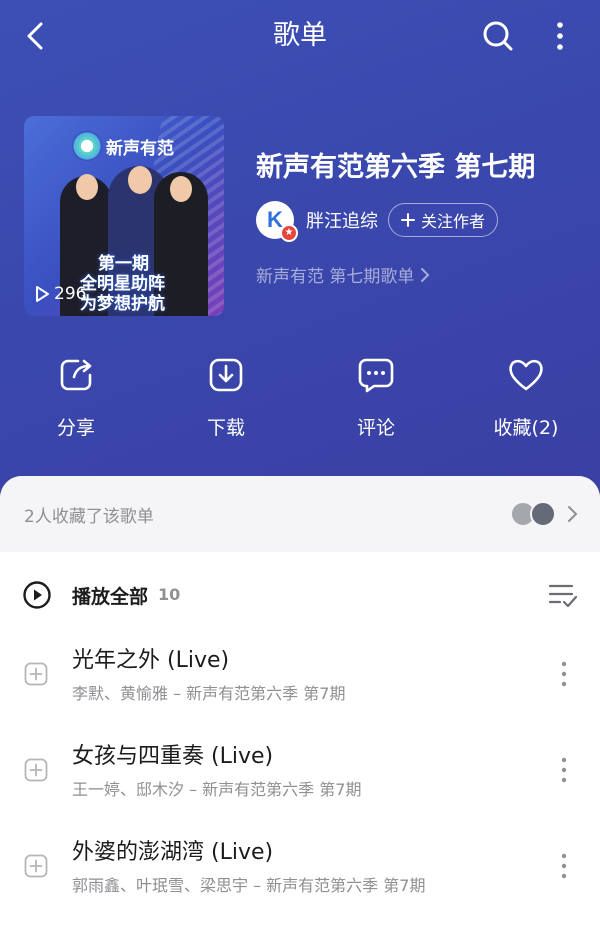  I want to click on favorite-label: 收藏(2), so click(526, 428).